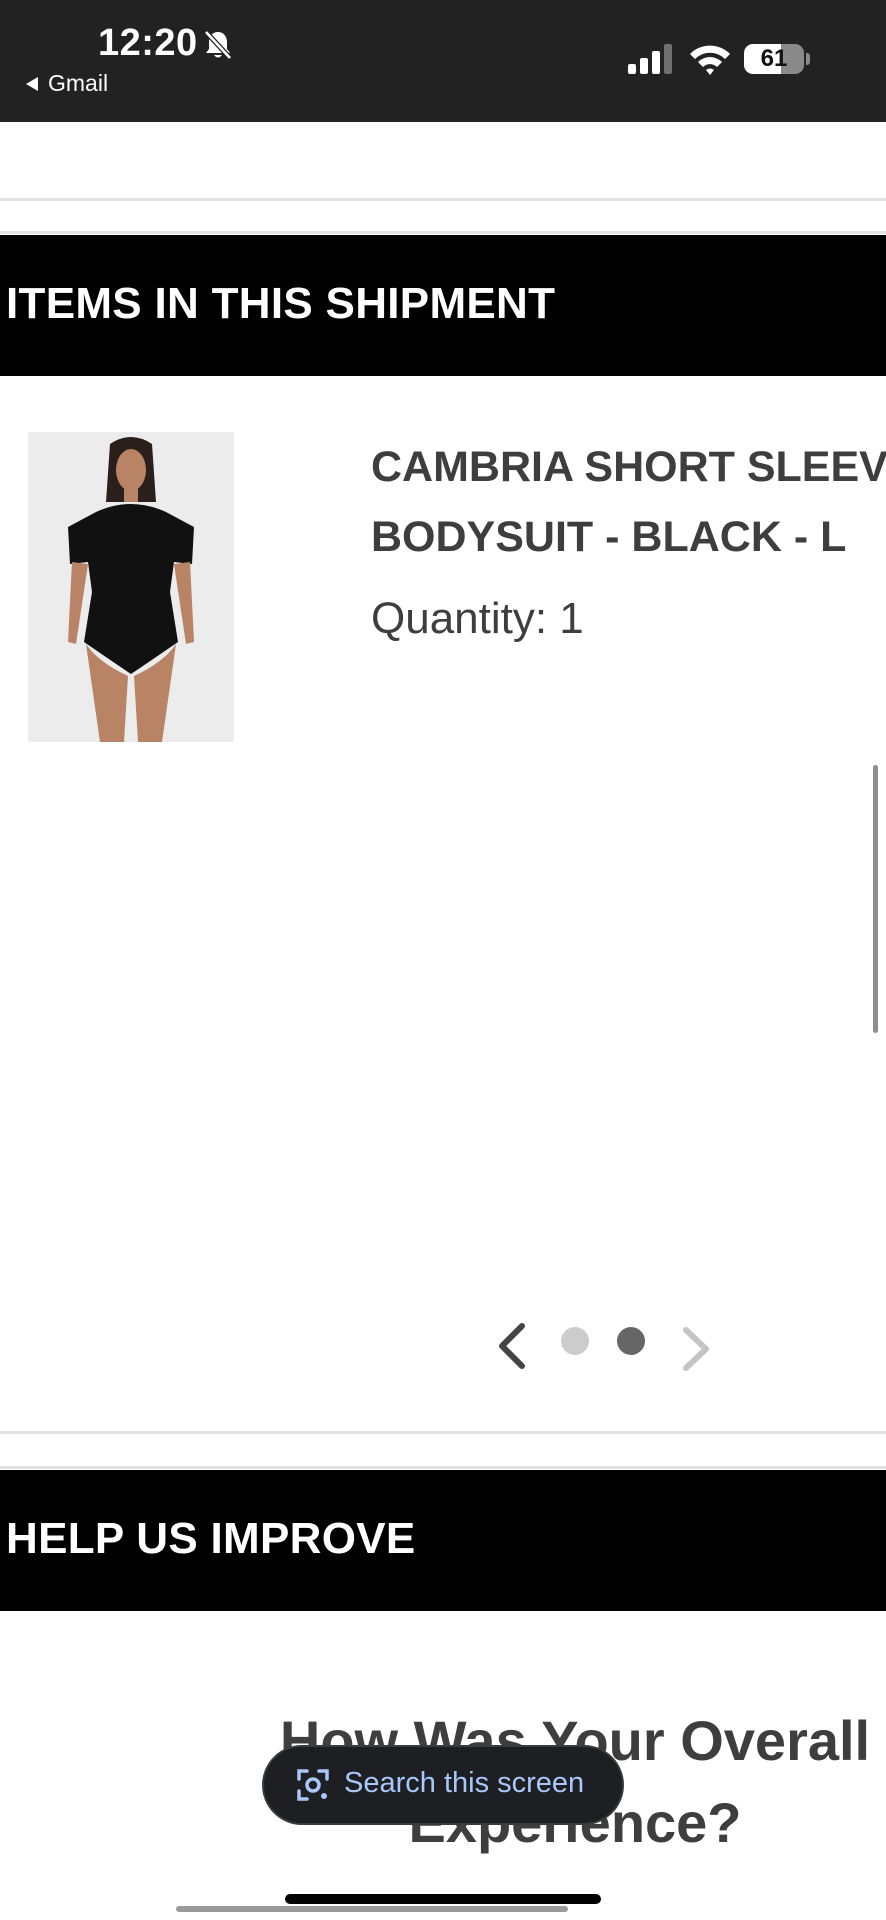 This screenshot has height=1920, width=886. What do you see at coordinates (148, 43) in the screenshot?
I see `status-time: 12:20` at bounding box center [148, 43].